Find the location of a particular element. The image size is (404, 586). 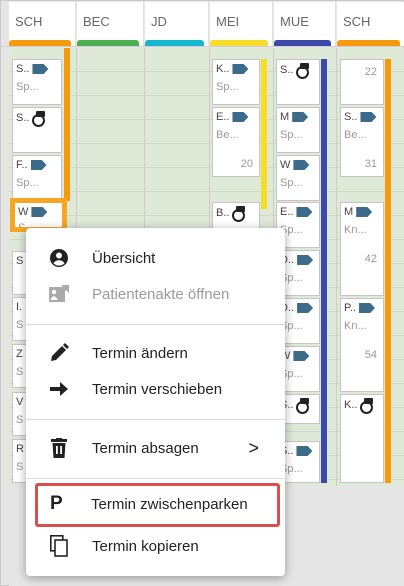

appointment-duration: 54 is located at coordinates (370, 355).